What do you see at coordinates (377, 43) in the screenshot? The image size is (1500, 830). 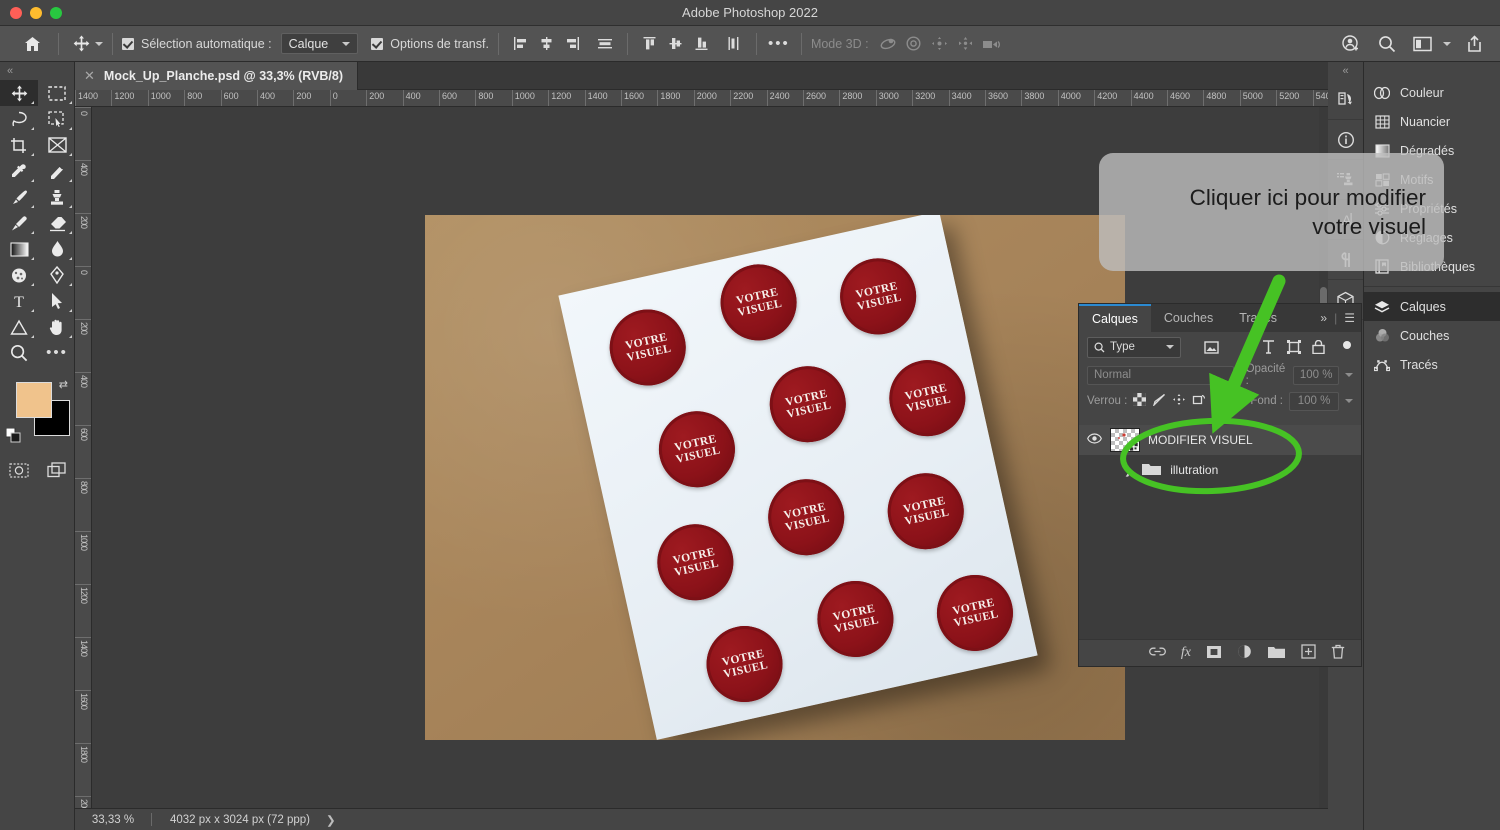 I see `transform-options-checkbox` at bounding box center [377, 43].